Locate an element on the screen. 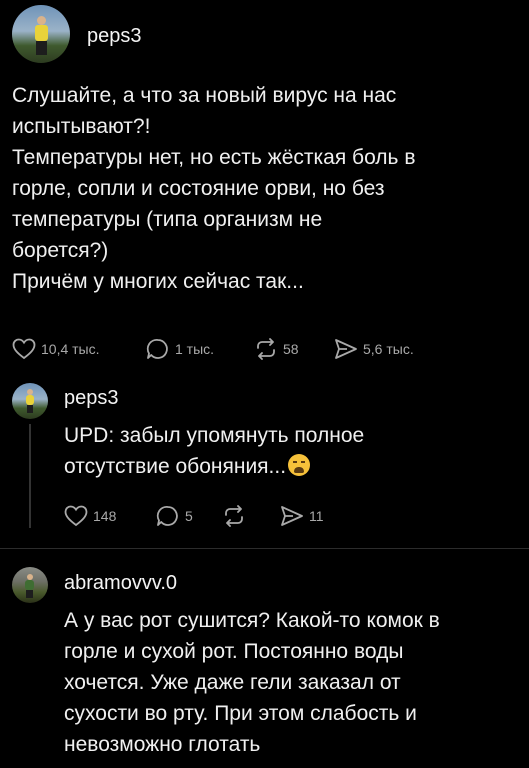 The height and width of the screenshot is (768, 529). share-button: 11 is located at coordinates (302, 516).